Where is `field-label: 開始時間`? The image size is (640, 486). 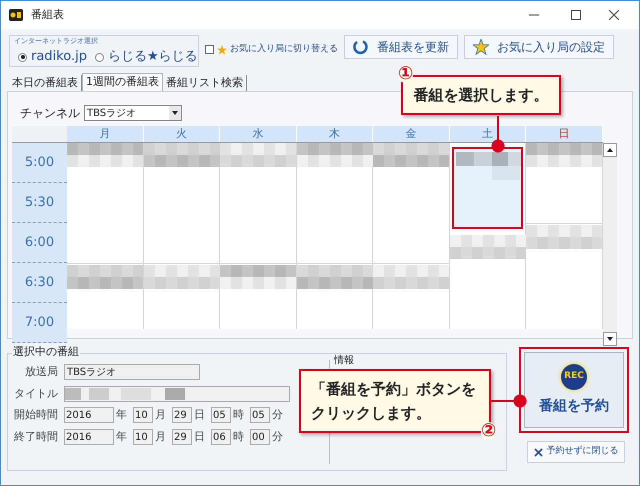 field-label: 開始時間 is located at coordinates (35, 415).